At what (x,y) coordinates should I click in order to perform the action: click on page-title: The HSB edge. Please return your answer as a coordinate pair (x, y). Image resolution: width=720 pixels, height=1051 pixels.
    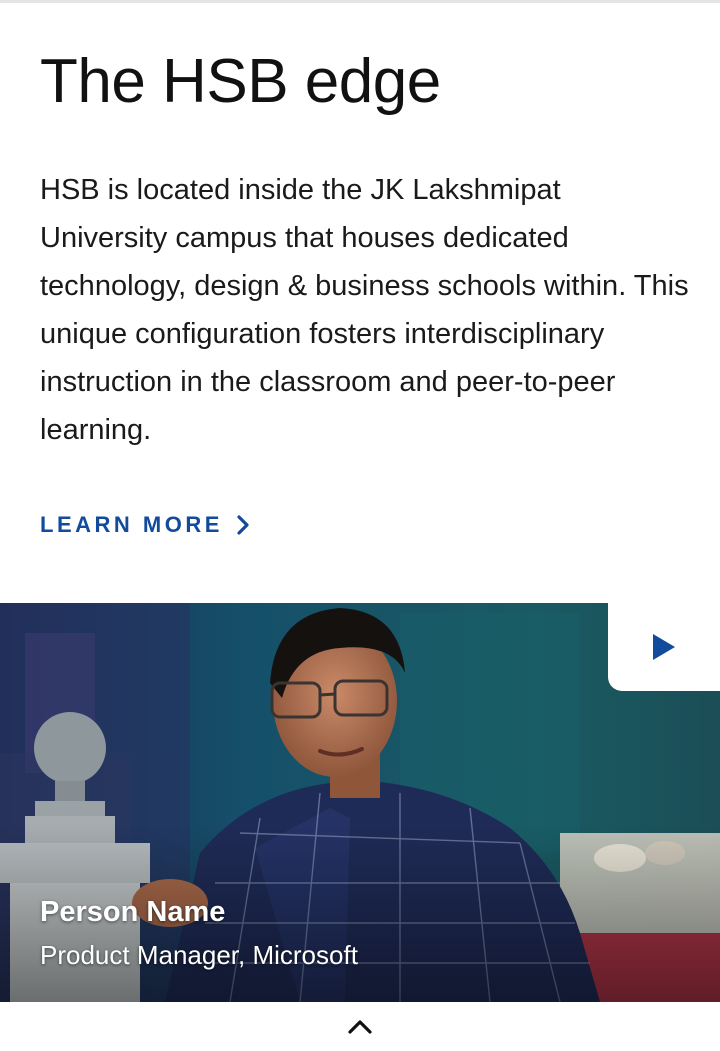
    Looking at the image, I should click on (240, 81).